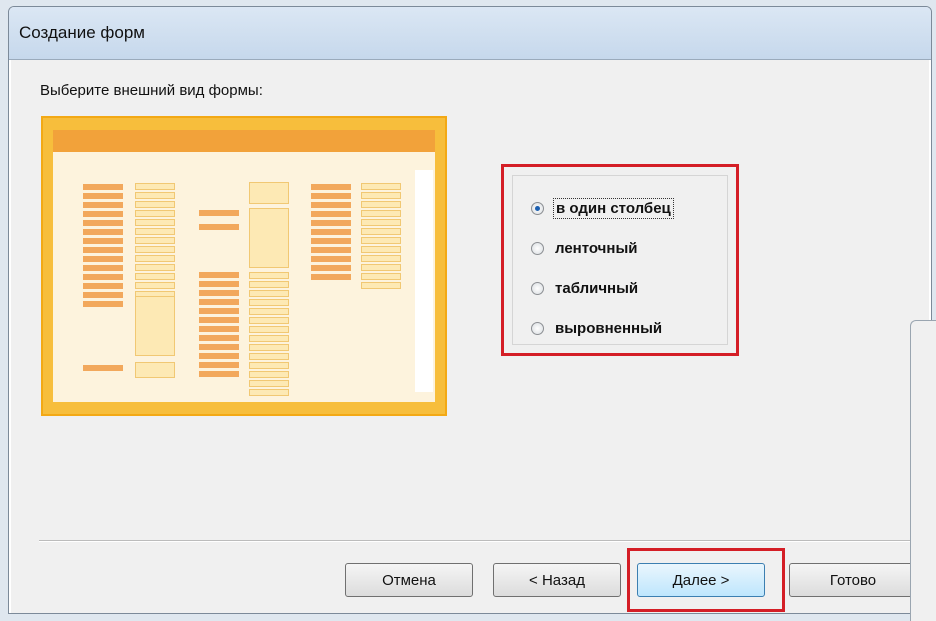 This screenshot has width=936, height=621. I want to click on radio-option-justified: выровненный, so click(597, 328).